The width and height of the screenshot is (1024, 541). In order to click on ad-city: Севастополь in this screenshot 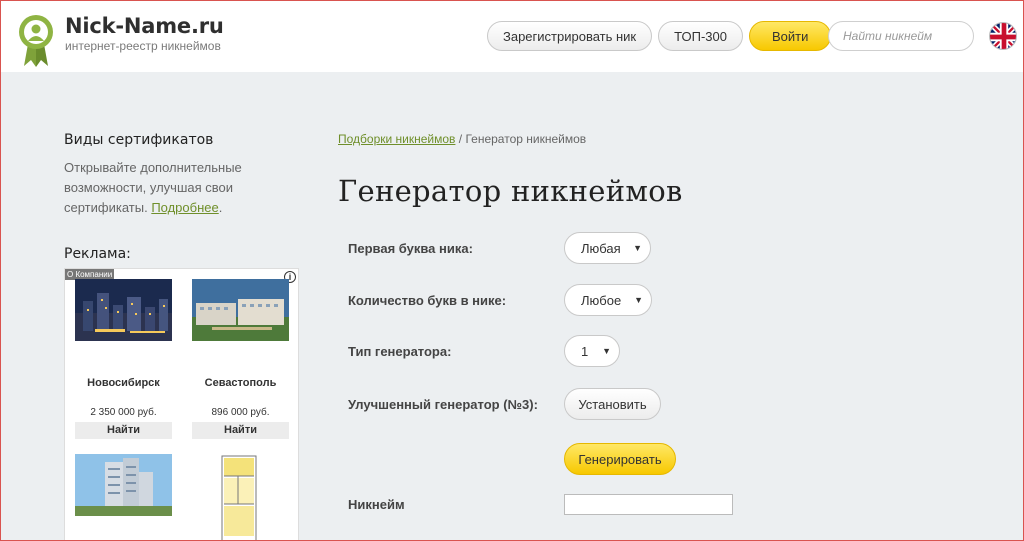, I will do `click(240, 383)`.